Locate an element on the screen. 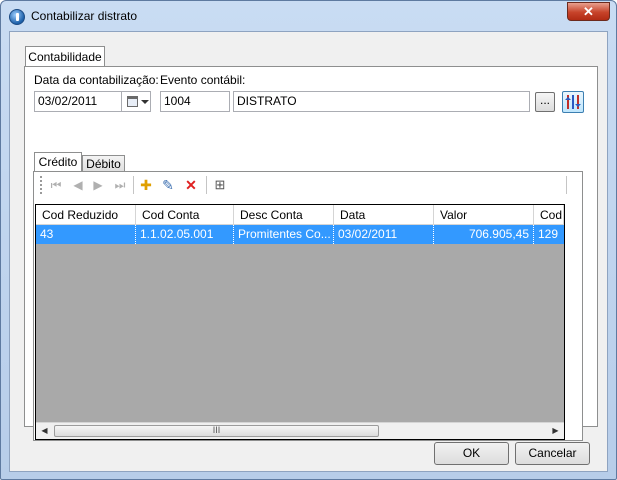 The image size is (617, 480). tab-debito: Débito is located at coordinates (103, 163).